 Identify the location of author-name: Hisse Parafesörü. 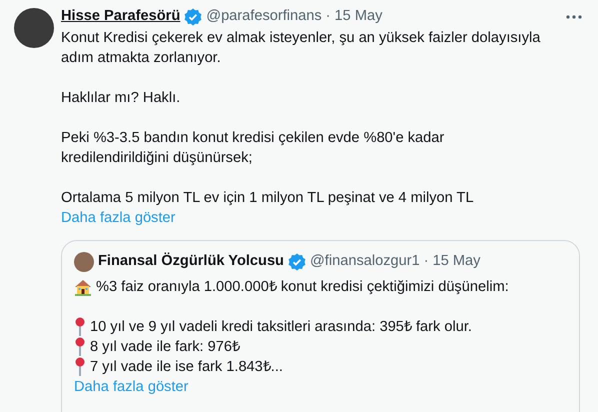
(120, 17).